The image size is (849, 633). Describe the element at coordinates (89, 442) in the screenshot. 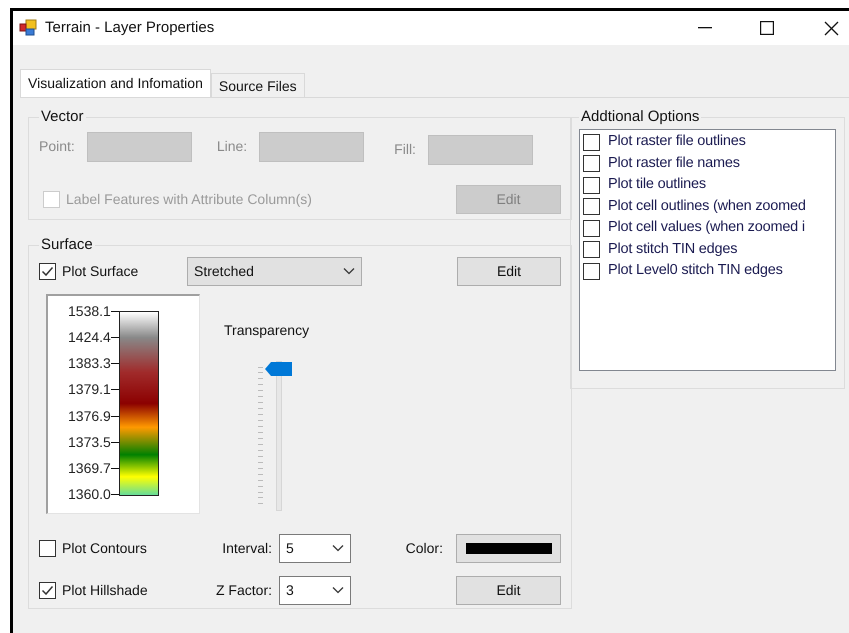

I see `legend-label: 1373.5` at that location.